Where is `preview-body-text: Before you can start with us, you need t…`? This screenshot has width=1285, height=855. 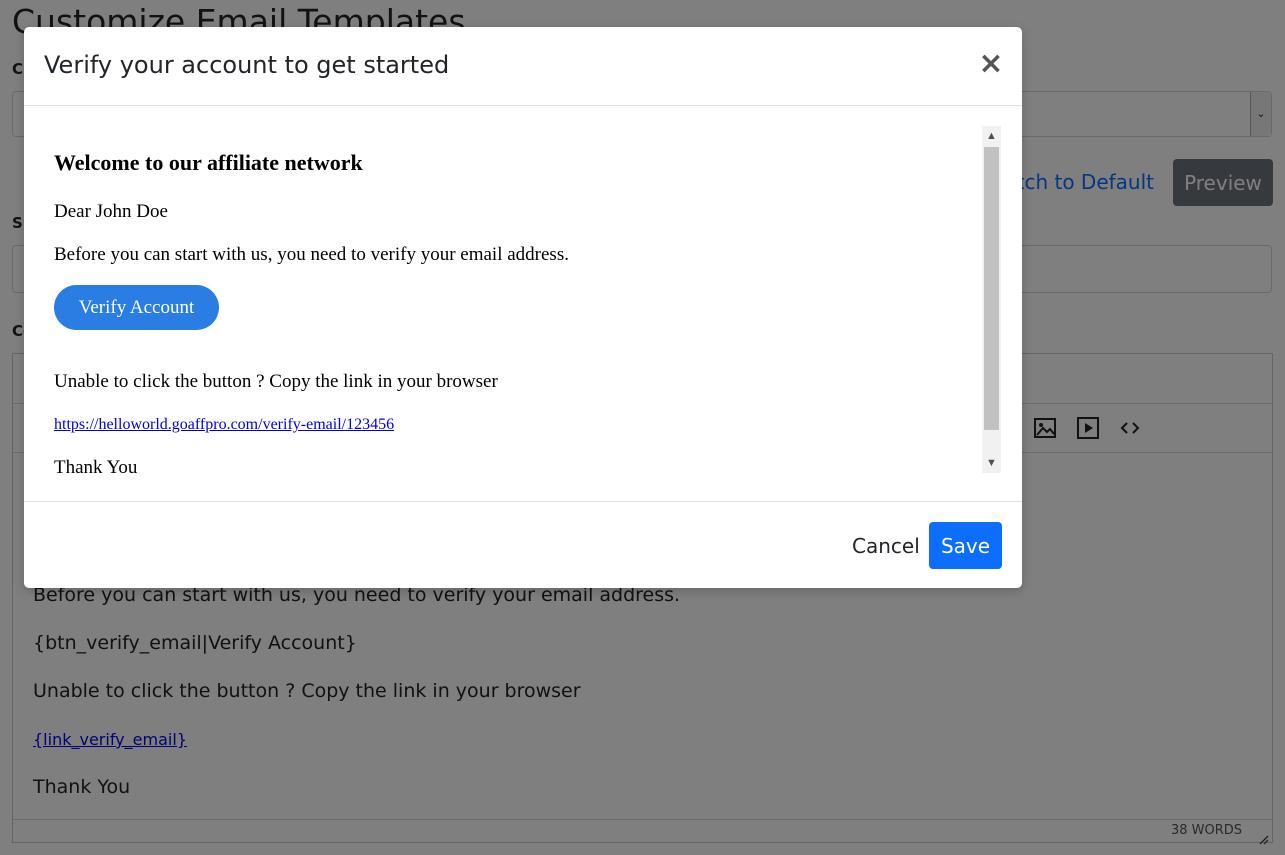 preview-body-text: Before you can start with us, you need t… is located at coordinates (311, 254).